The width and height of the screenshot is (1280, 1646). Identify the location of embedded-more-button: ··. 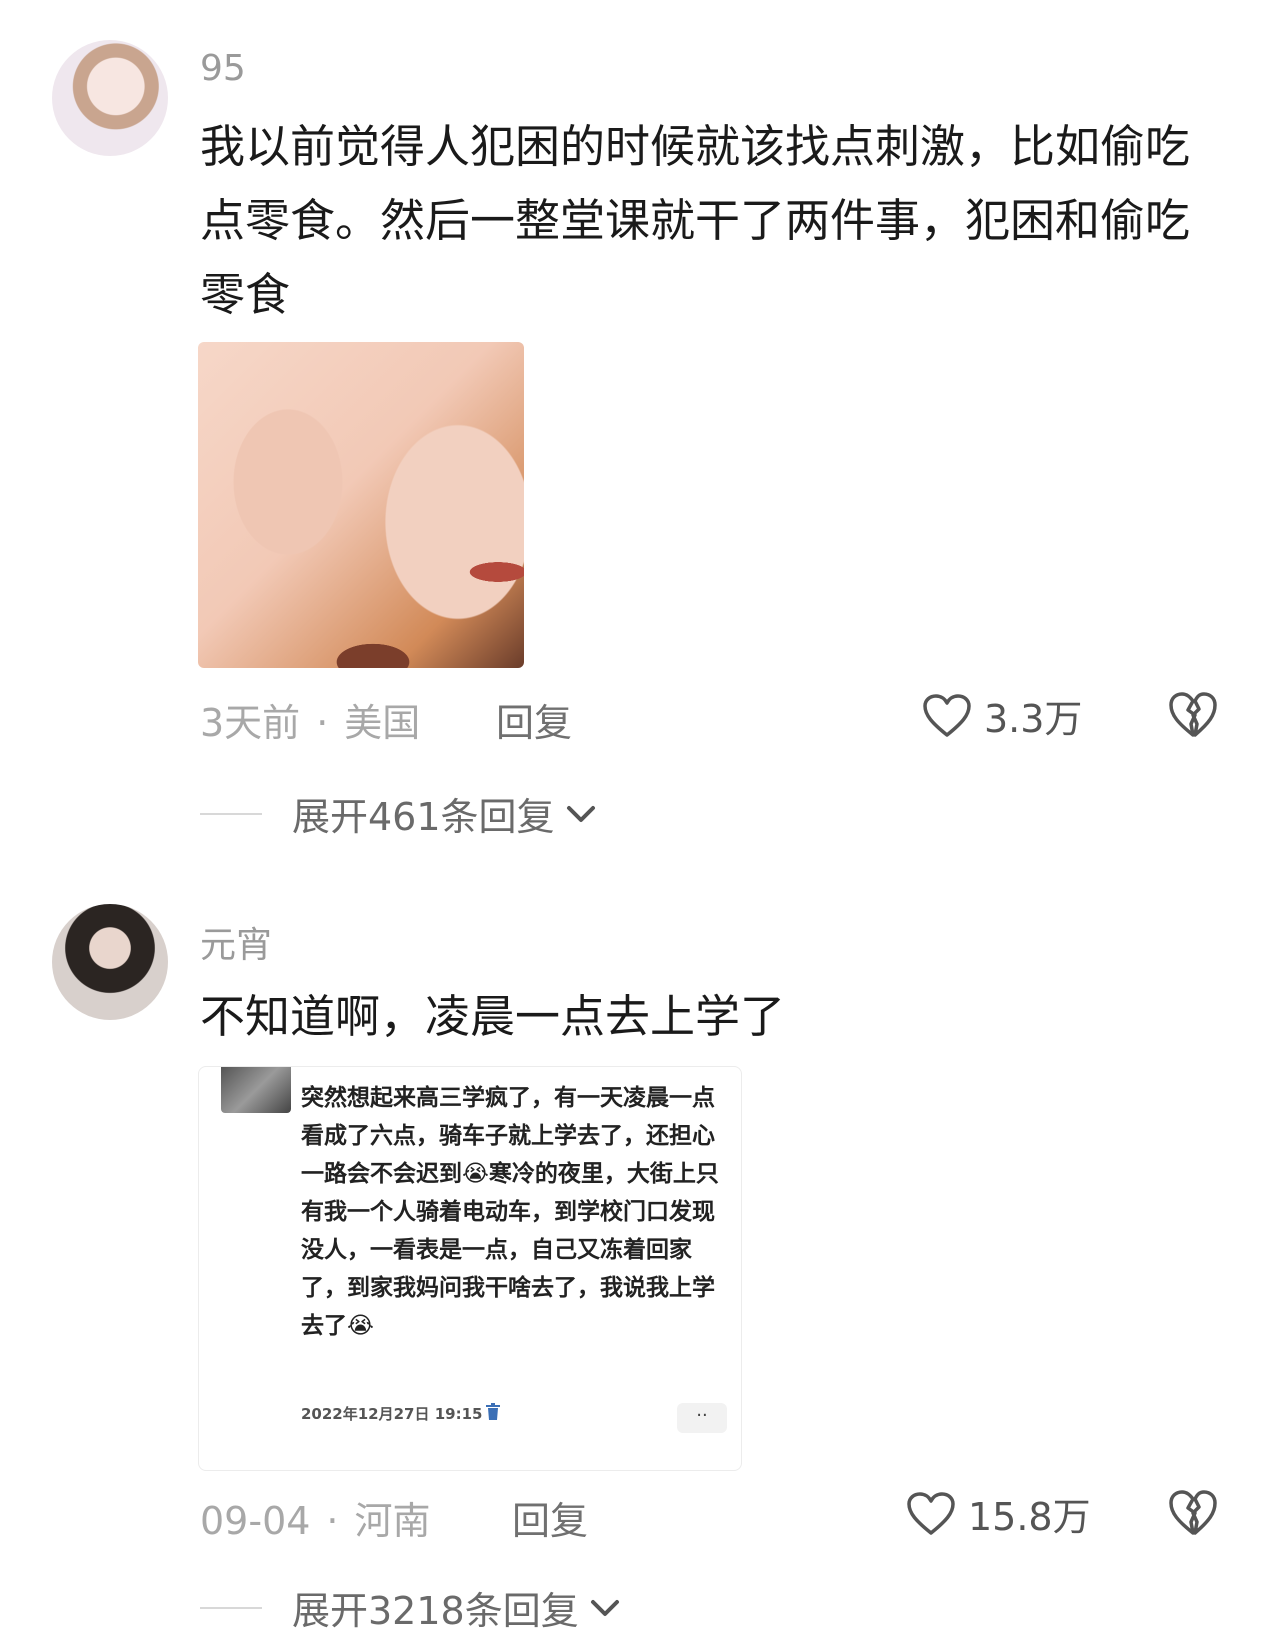
(702, 1418).